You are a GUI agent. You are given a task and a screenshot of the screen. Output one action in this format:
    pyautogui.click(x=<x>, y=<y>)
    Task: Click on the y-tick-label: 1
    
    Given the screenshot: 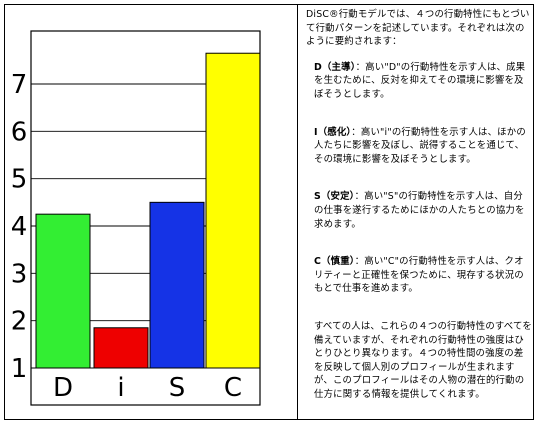 What is the action you would take?
    pyautogui.click(x=19, y=369)
    